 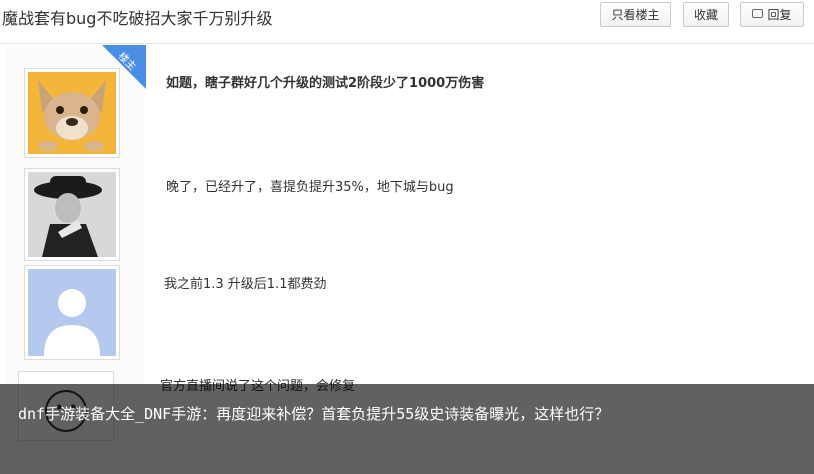 I want to click on post-text: 晚了，已经升了，喜提负提升35%，地下城与bug, so click(x=310, y=187).